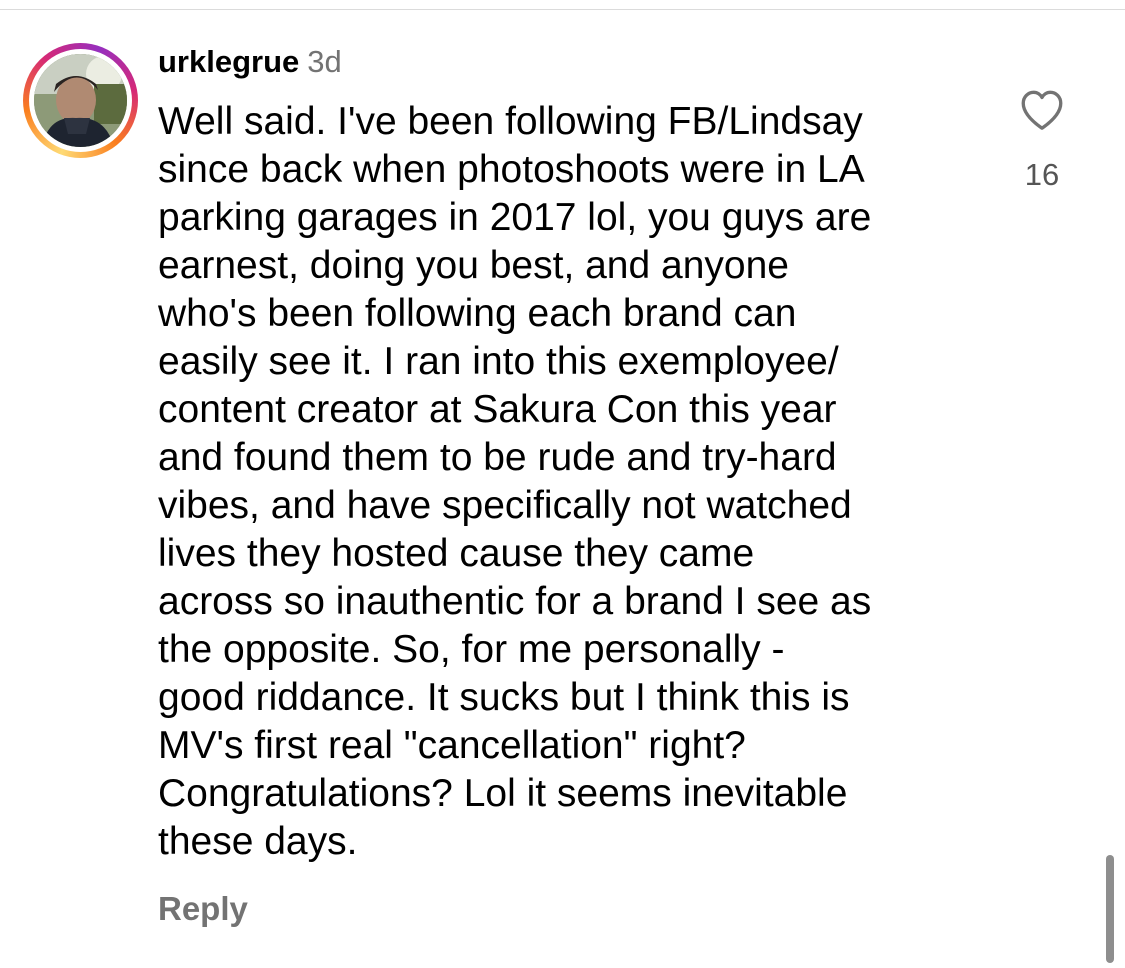 The height and width of the screenshot is (968, 1125). I want to click on username: urklegrue, so click(228, 61).